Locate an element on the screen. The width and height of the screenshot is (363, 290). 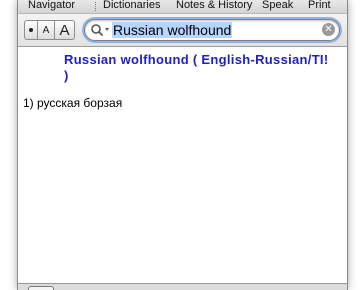
bottom-bar is located at coordinates (182, 286).